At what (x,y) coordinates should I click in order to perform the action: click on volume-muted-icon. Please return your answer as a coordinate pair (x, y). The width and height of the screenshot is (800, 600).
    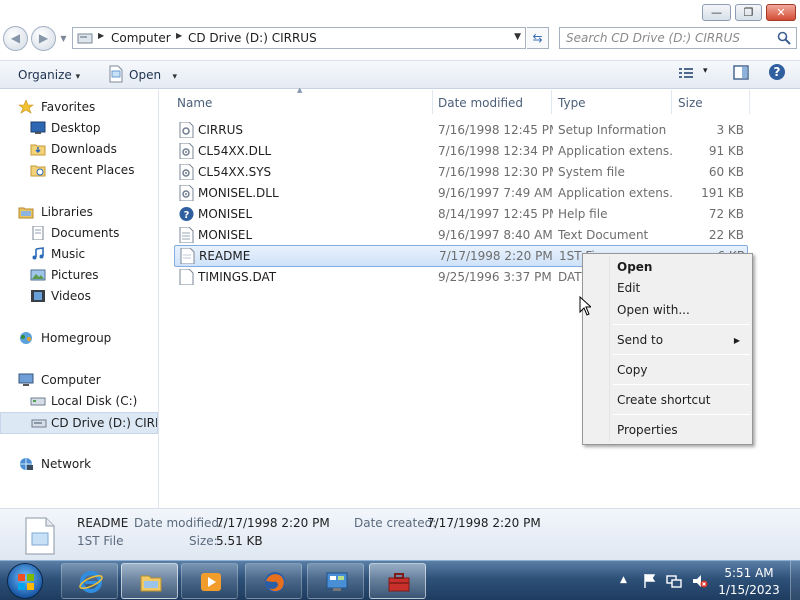
    Looking at the image, I should click on (700, 581).